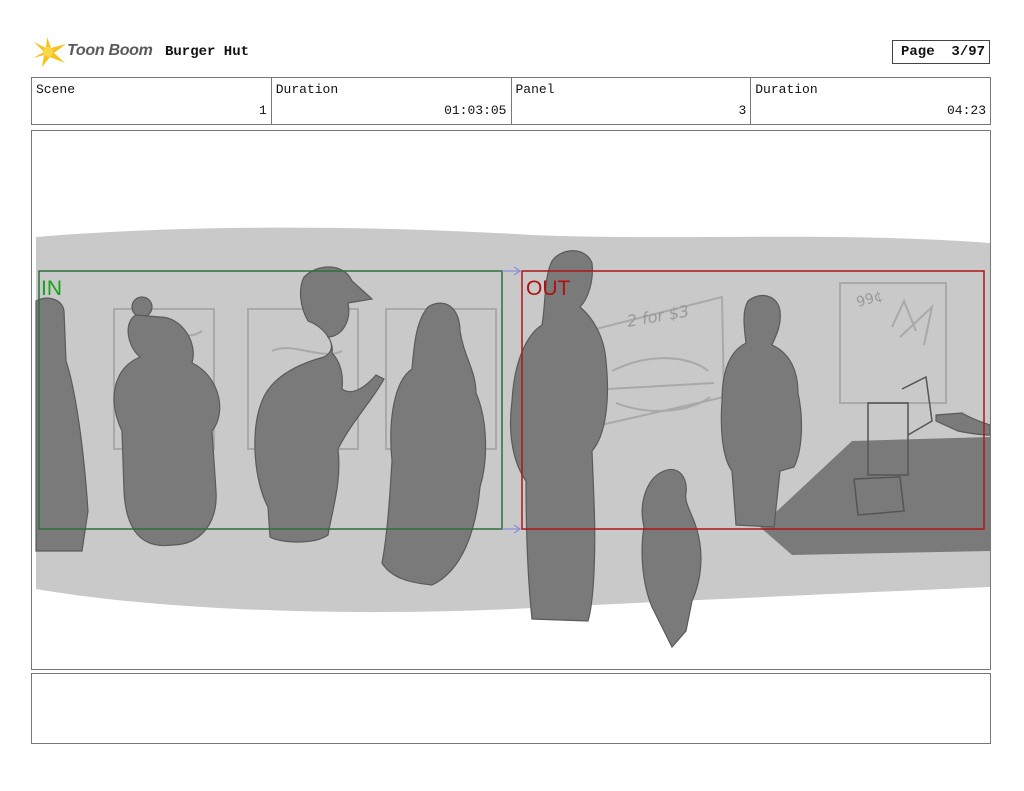 The image size is (1024, 791). Describe the element at coordinates (548, 288) in the screenshot. I see `out-frame-label: OUT` at that location.